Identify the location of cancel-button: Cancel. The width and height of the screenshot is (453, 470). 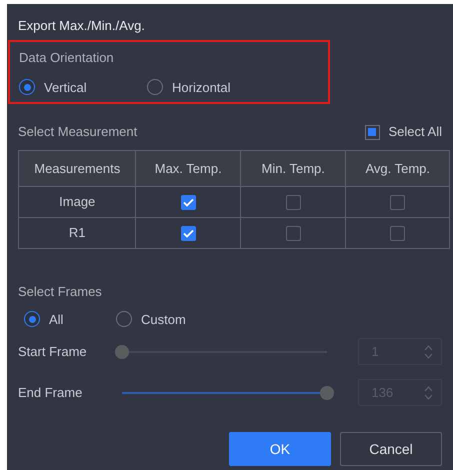
(391, 449).